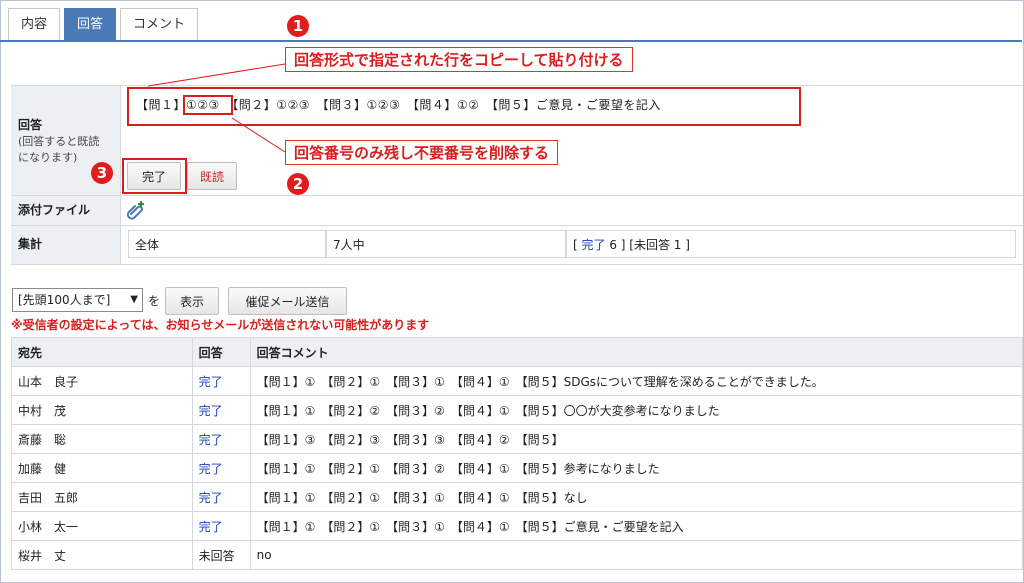  I want to click on row-status: 未回答, so click(221, 555).